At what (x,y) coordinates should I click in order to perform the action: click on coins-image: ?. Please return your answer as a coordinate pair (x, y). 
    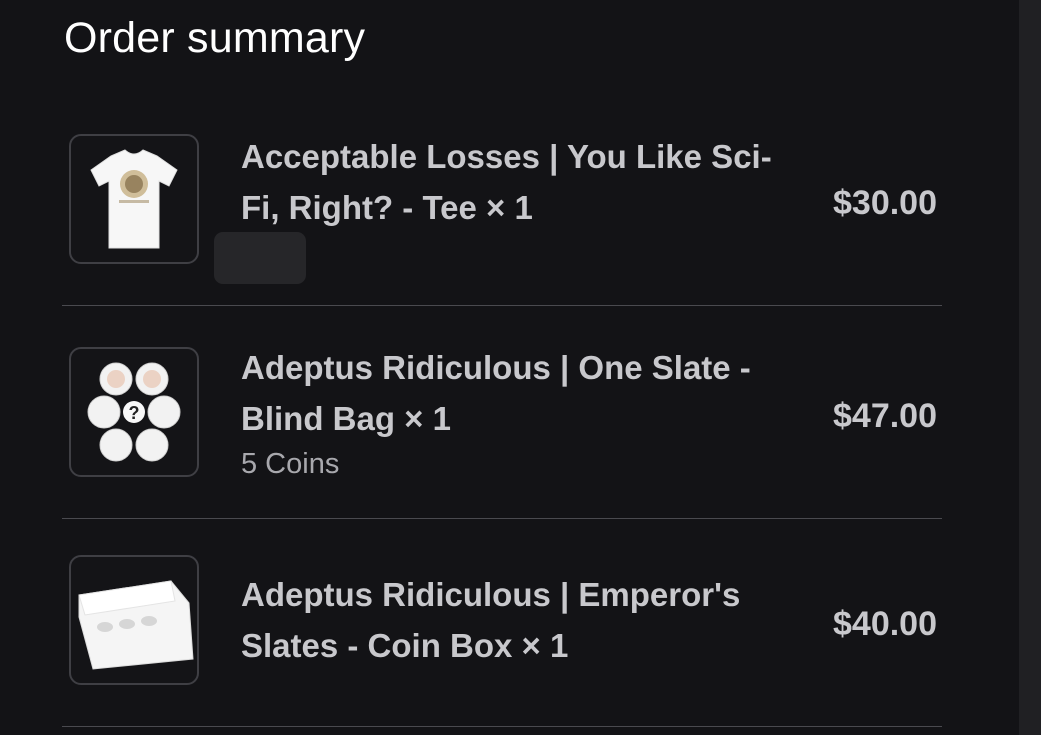
    Looking at the image, I should click on (134, 412).